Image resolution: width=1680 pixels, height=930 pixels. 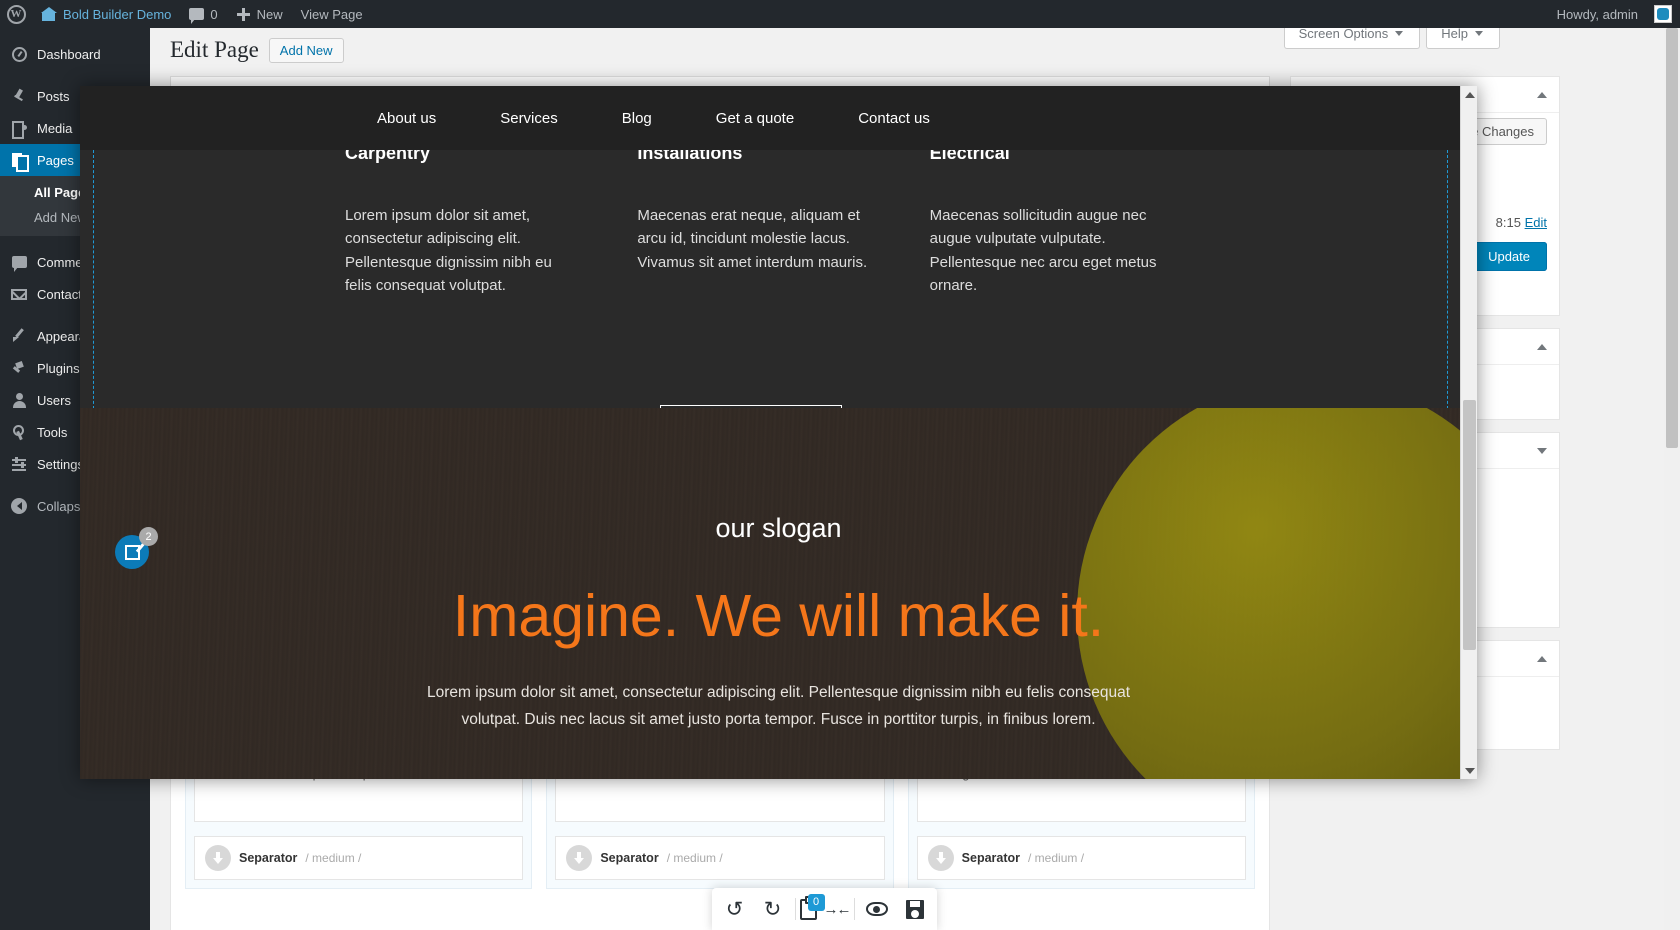 I want to click on wp-logo-button, so click(x=16, y=14).